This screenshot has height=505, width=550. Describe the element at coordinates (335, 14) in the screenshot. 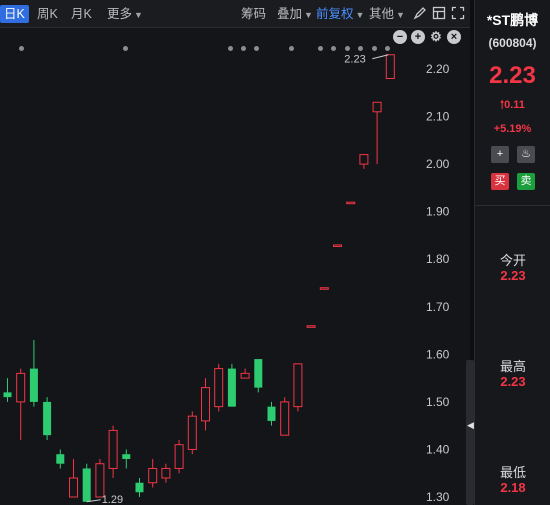

I see `adjust-label: 前复权` at that location.